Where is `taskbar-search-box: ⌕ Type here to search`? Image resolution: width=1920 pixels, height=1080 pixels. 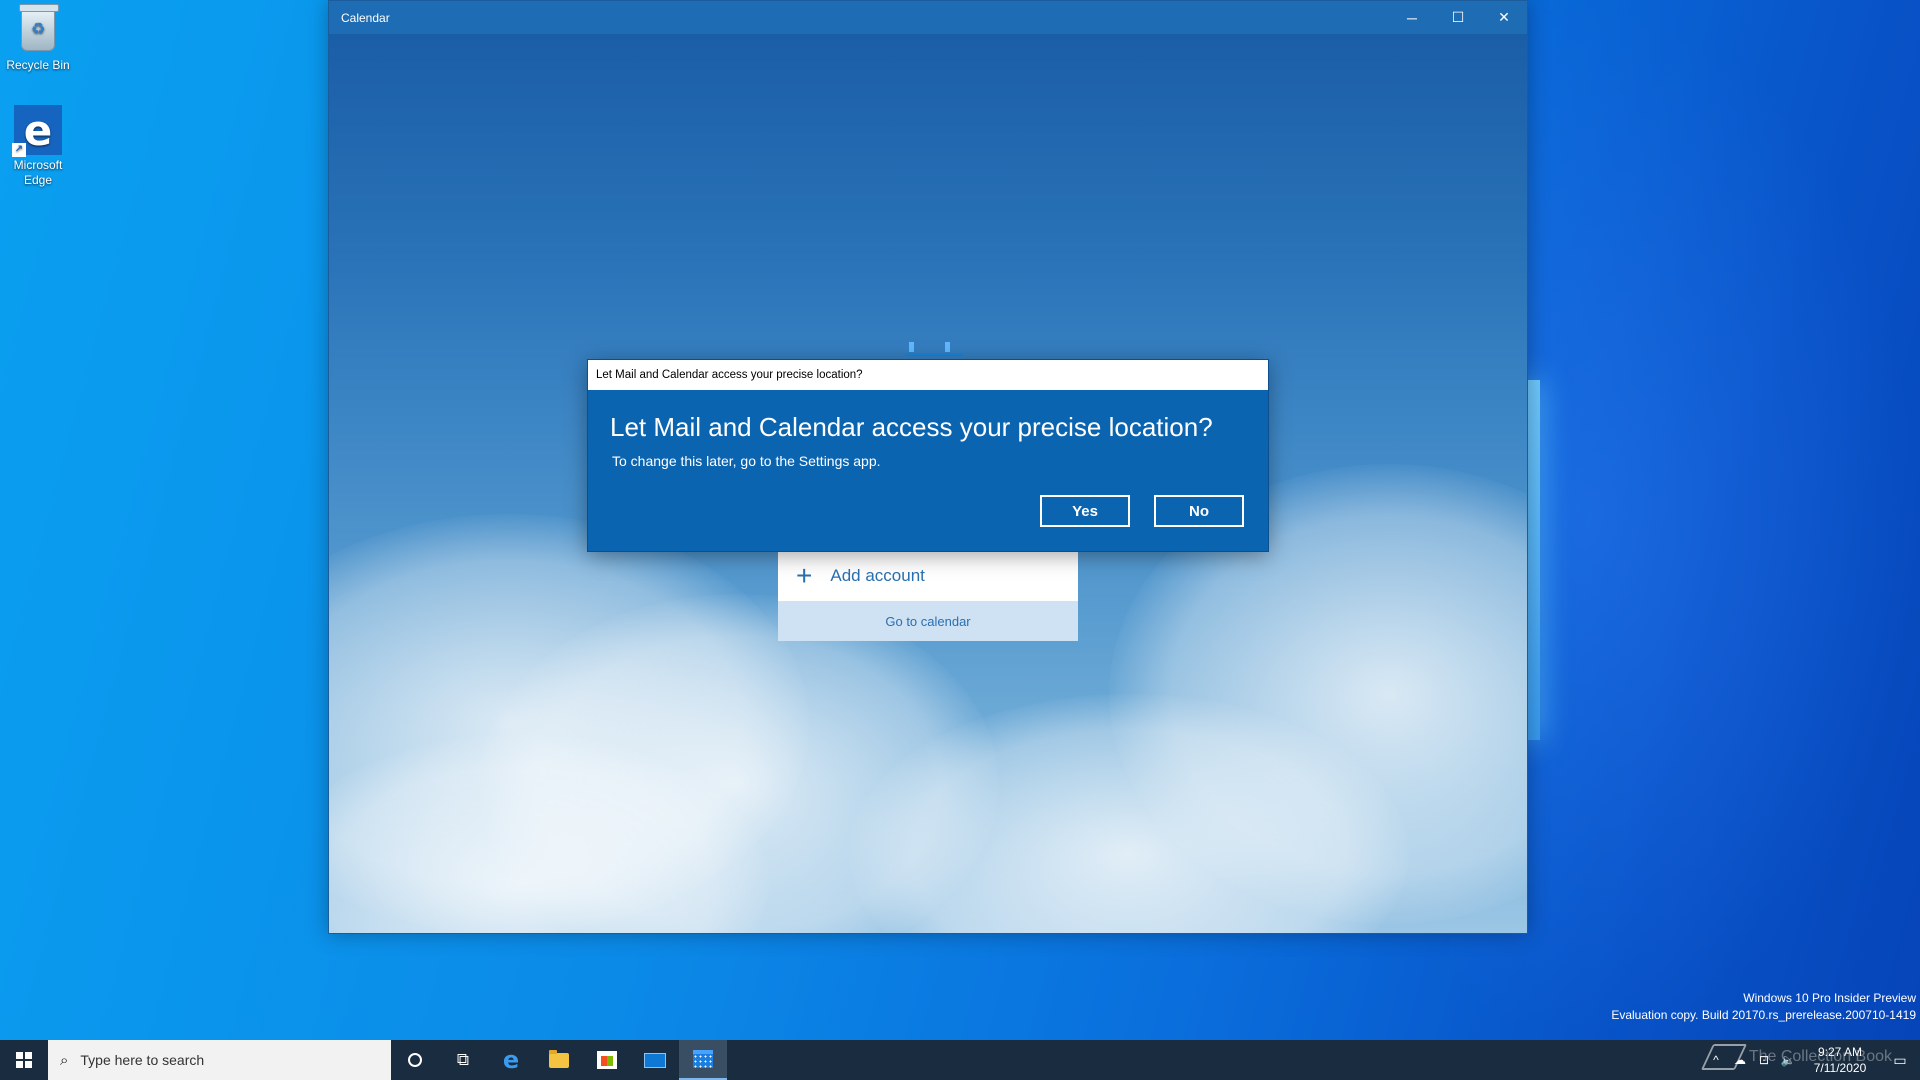 taskbar-search-box: ⌕ Type here to search is located at coordinates (219, 1060).